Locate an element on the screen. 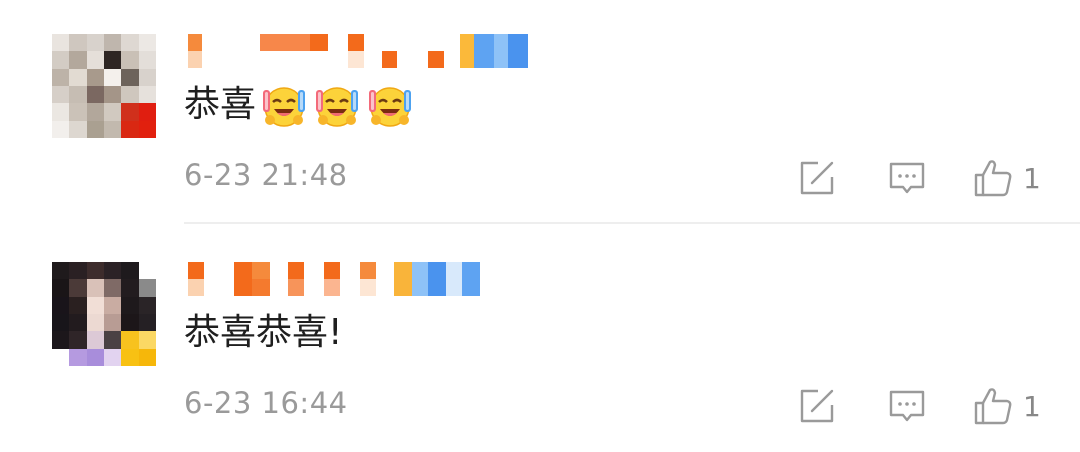  comment-timestamp: 6-23 21:48 is located at coordinates (266, 175).